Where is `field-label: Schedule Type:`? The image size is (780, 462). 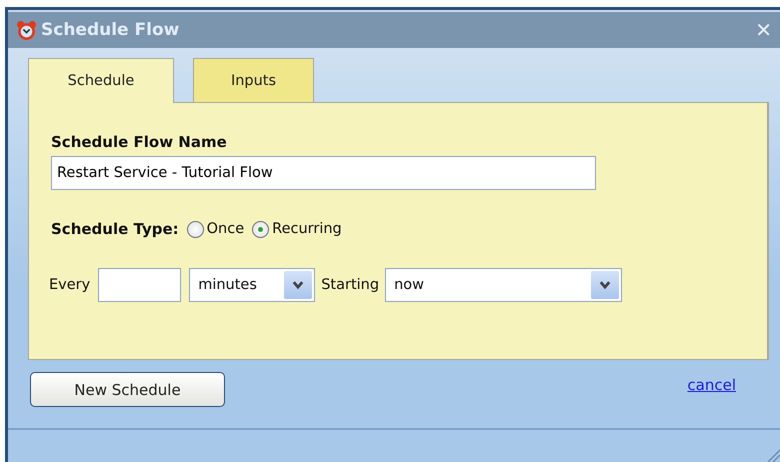 field-label: Schedule Type: is located at coordinates (115, 229).